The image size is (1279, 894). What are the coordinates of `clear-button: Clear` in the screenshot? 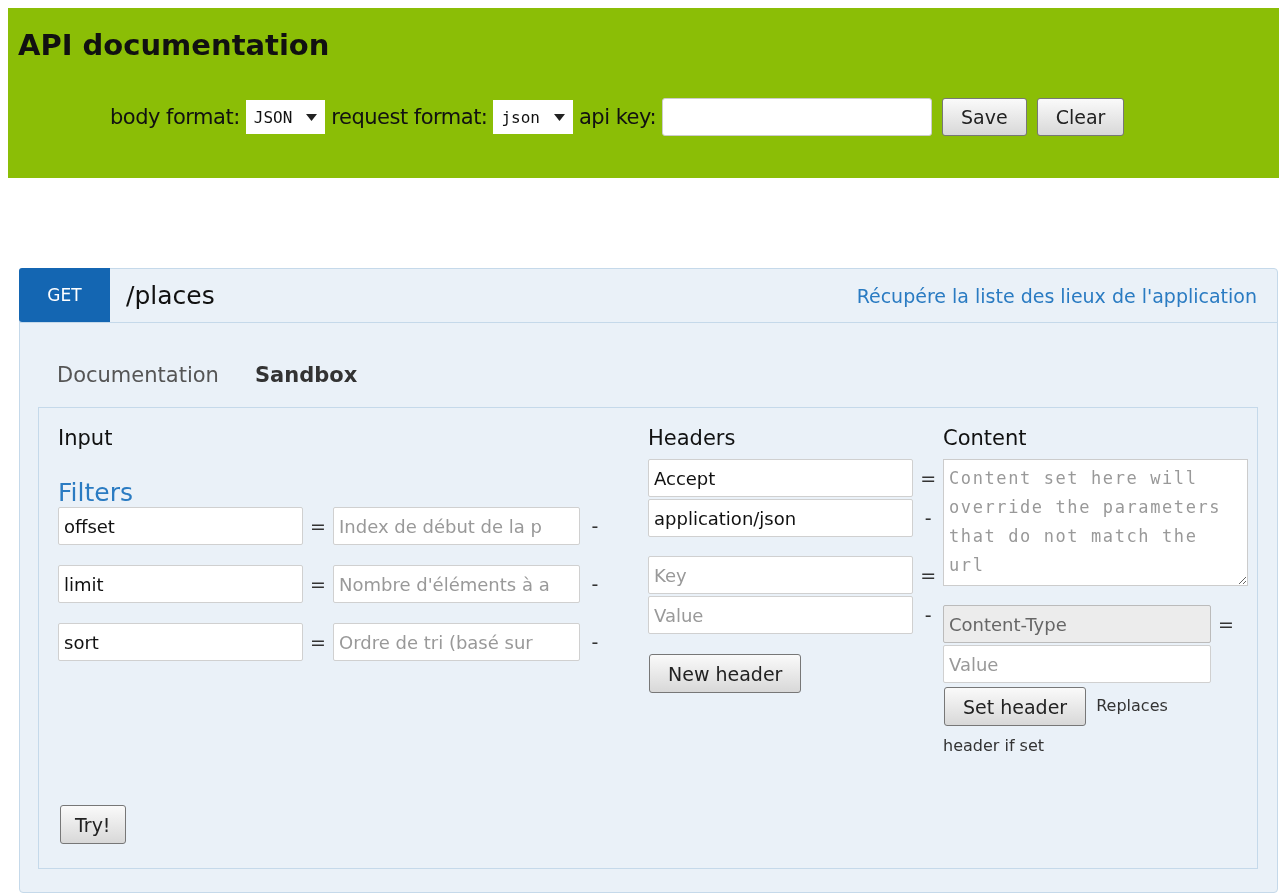 It's located at (1080, 117).